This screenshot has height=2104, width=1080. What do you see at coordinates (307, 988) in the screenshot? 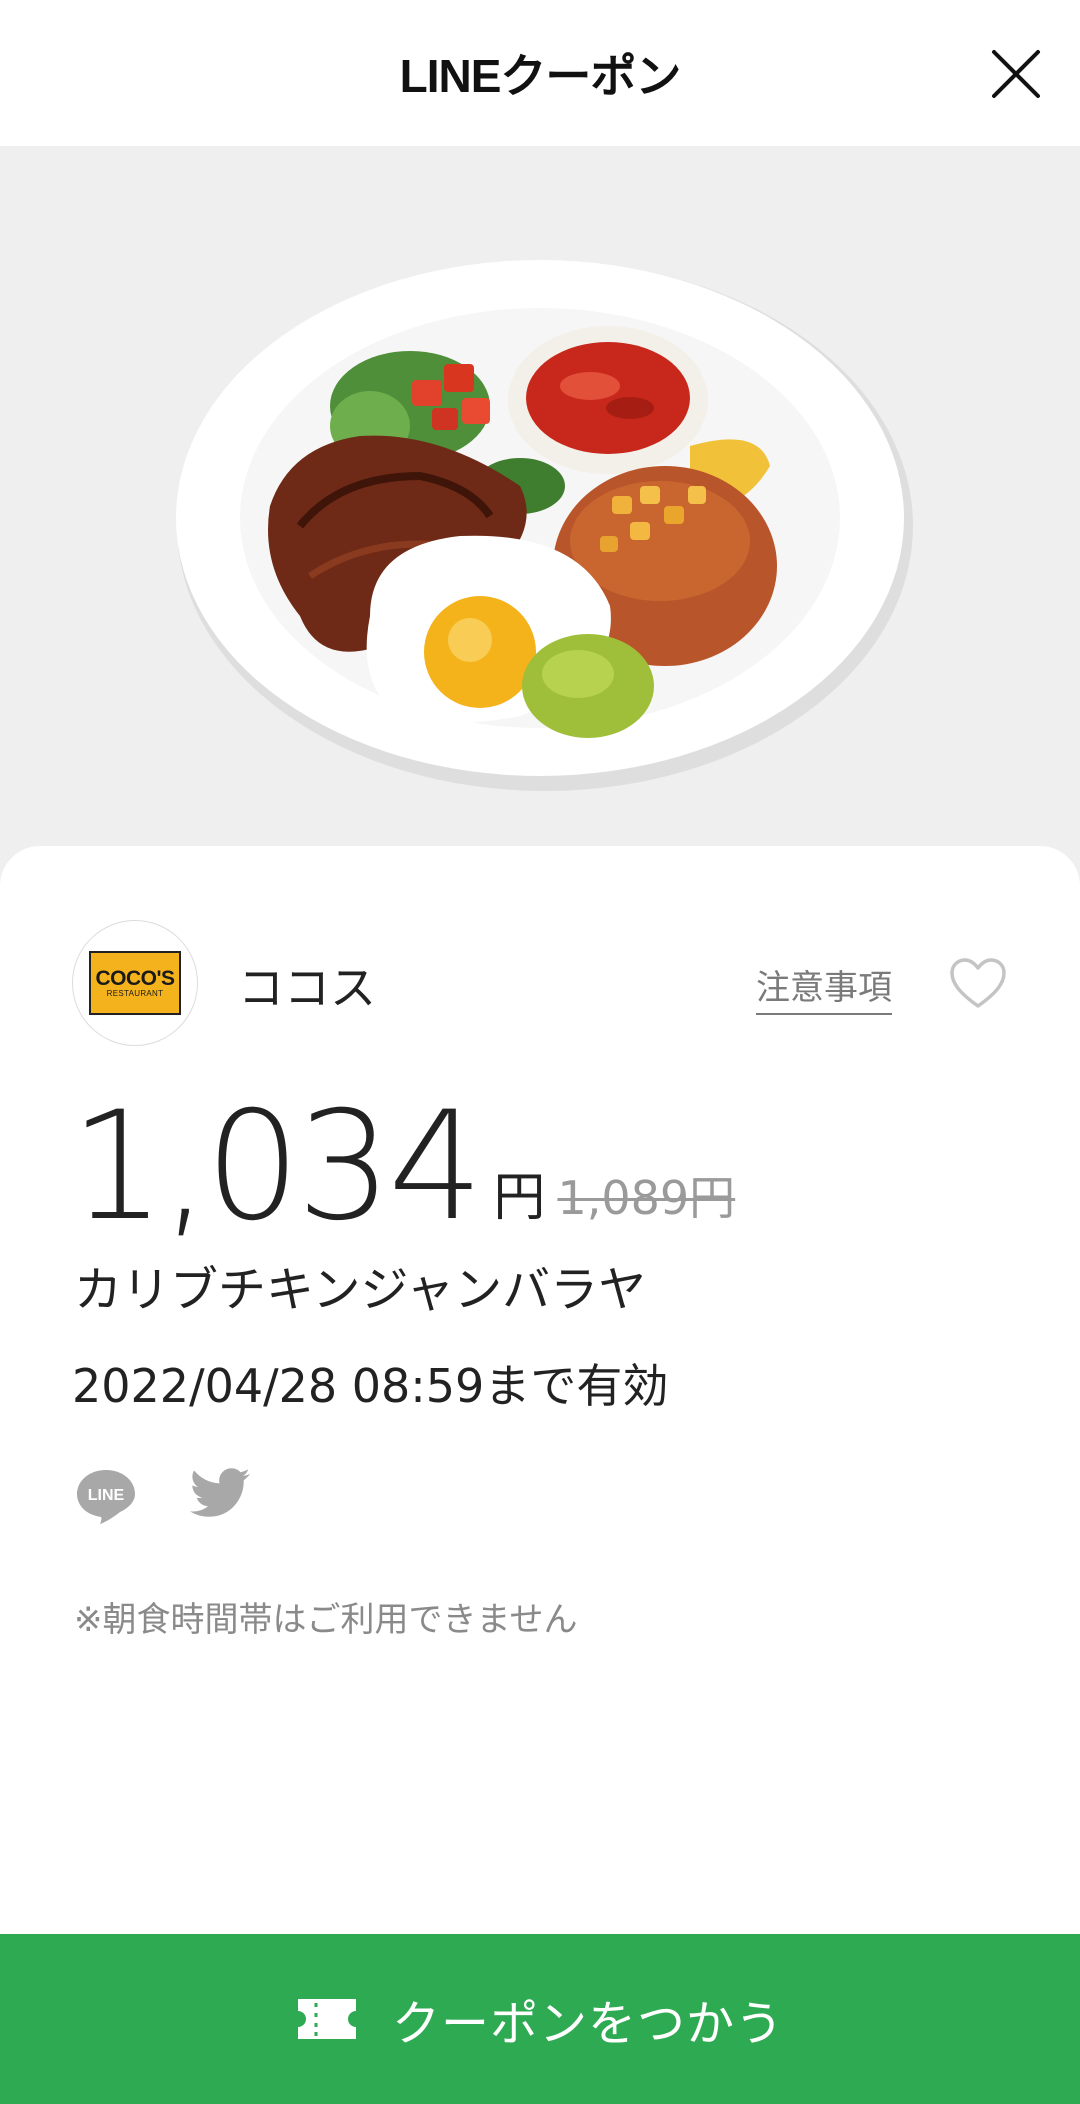
I see `store-name: ココス` at bounding box center [307, 988].